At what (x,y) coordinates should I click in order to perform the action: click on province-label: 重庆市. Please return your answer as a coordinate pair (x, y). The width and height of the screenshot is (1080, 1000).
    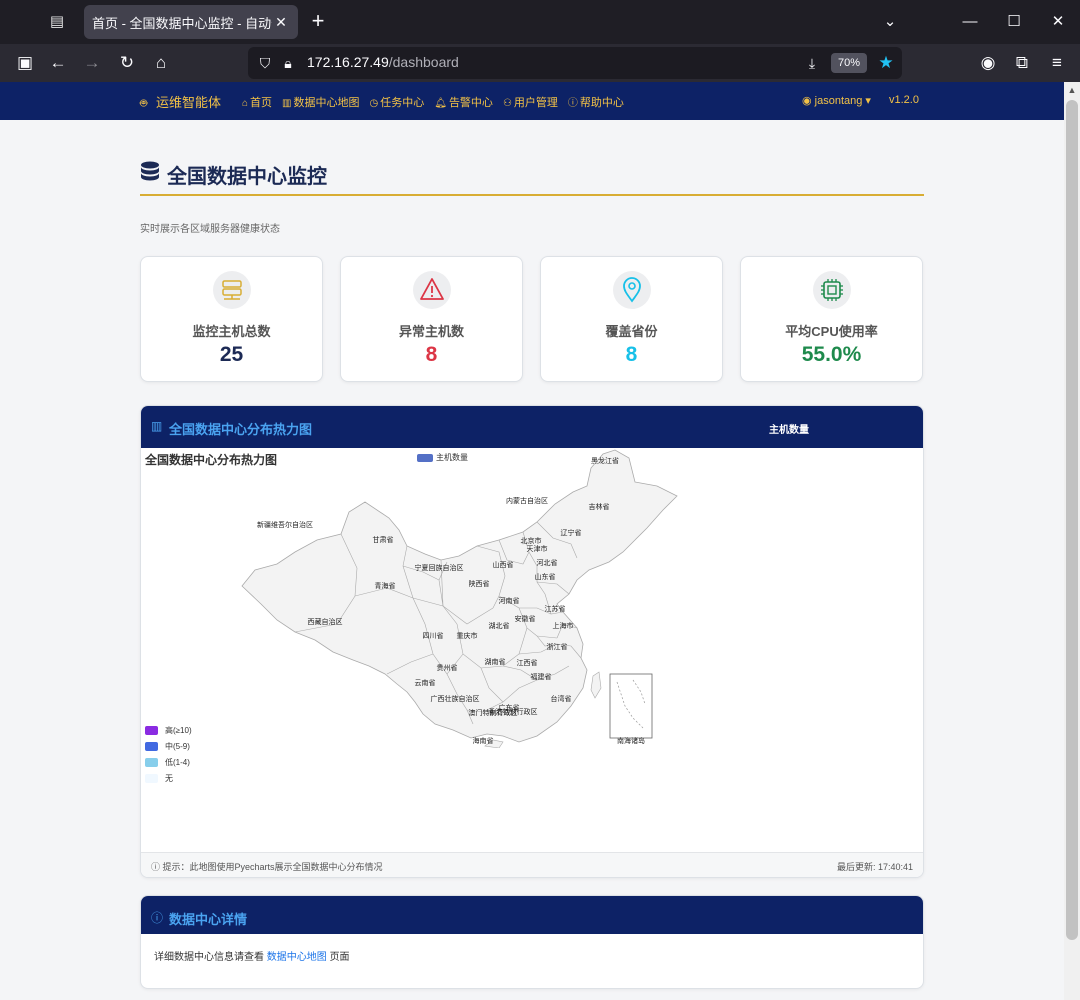
    Looking at the image, I should click on (467, 635).